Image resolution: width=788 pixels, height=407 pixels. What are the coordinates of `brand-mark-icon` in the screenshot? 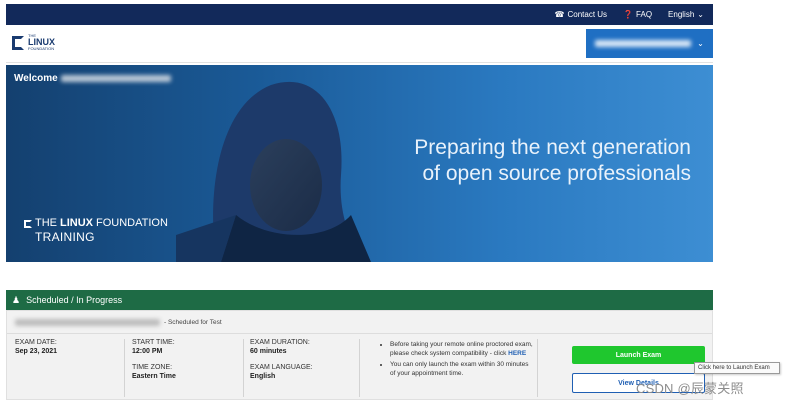 It's located at (28, 223).